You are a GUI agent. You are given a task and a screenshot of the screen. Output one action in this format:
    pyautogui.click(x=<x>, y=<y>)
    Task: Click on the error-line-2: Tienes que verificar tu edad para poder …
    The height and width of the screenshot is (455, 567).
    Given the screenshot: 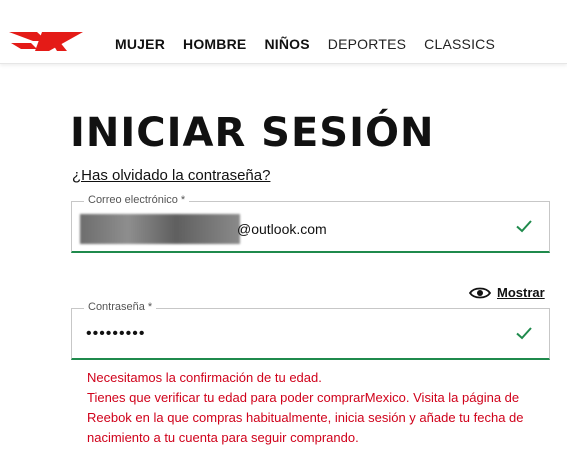 What is the action you would take?
    pyautogui.click(x=305, y=417)
    